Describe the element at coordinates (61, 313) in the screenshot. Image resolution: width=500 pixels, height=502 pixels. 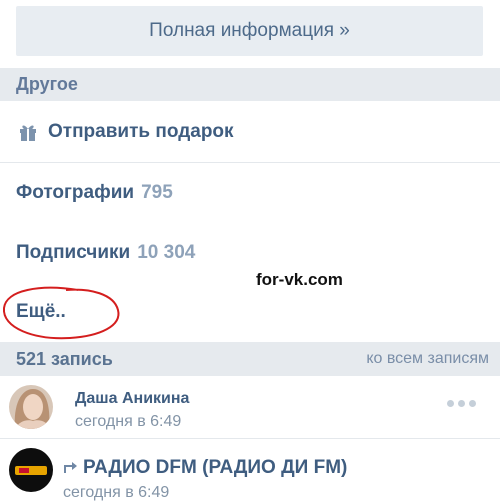
I see `annotation-circle` at that location.